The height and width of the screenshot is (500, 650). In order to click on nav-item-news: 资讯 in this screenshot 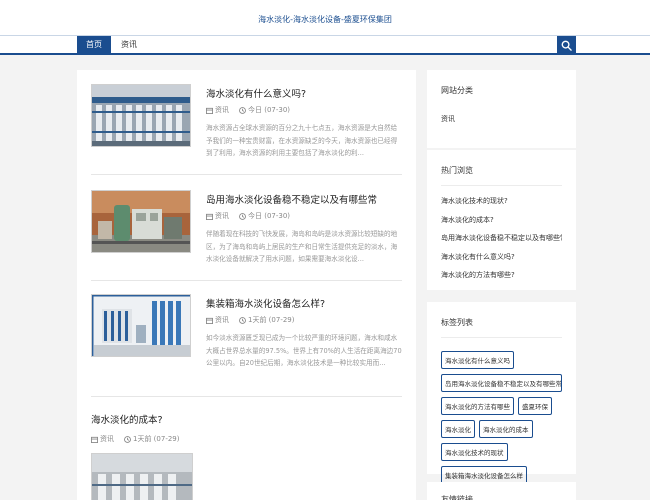, I will do `click(129, 45)`.